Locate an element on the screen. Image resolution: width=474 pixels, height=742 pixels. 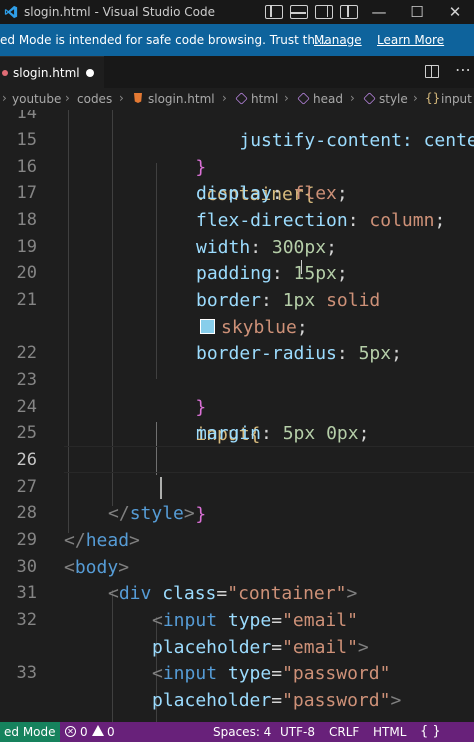
code-line: <body> is located at coordinates (97, 567).